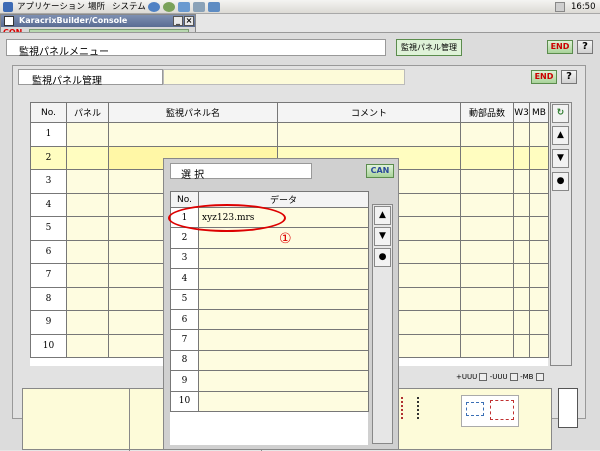 The height and width of the screenshot is (451, 600). I want to click on end-button: END, so click(560, 47).